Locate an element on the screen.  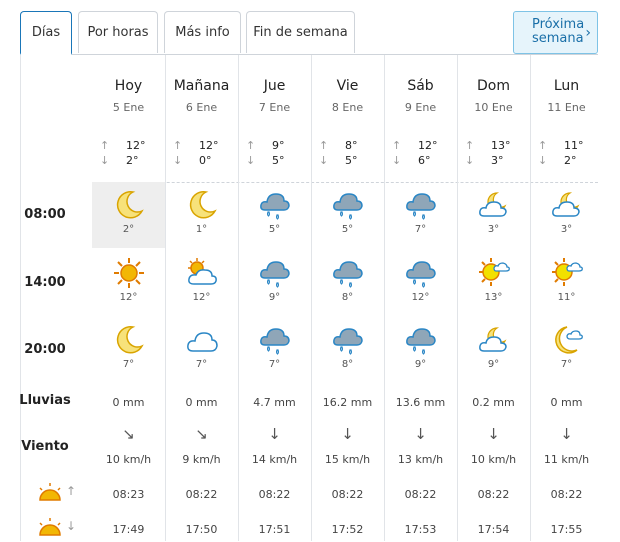
wind-speed: 10 km/h is located at coordinates (128, 459).